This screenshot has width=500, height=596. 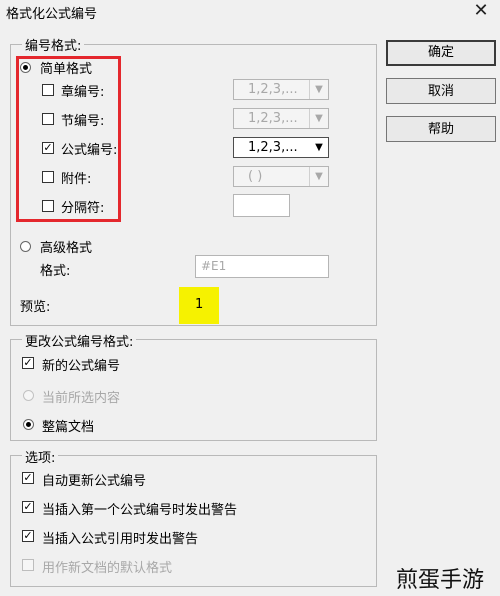 I want to click on attachment-checkbox, so click(x=48, y=177).